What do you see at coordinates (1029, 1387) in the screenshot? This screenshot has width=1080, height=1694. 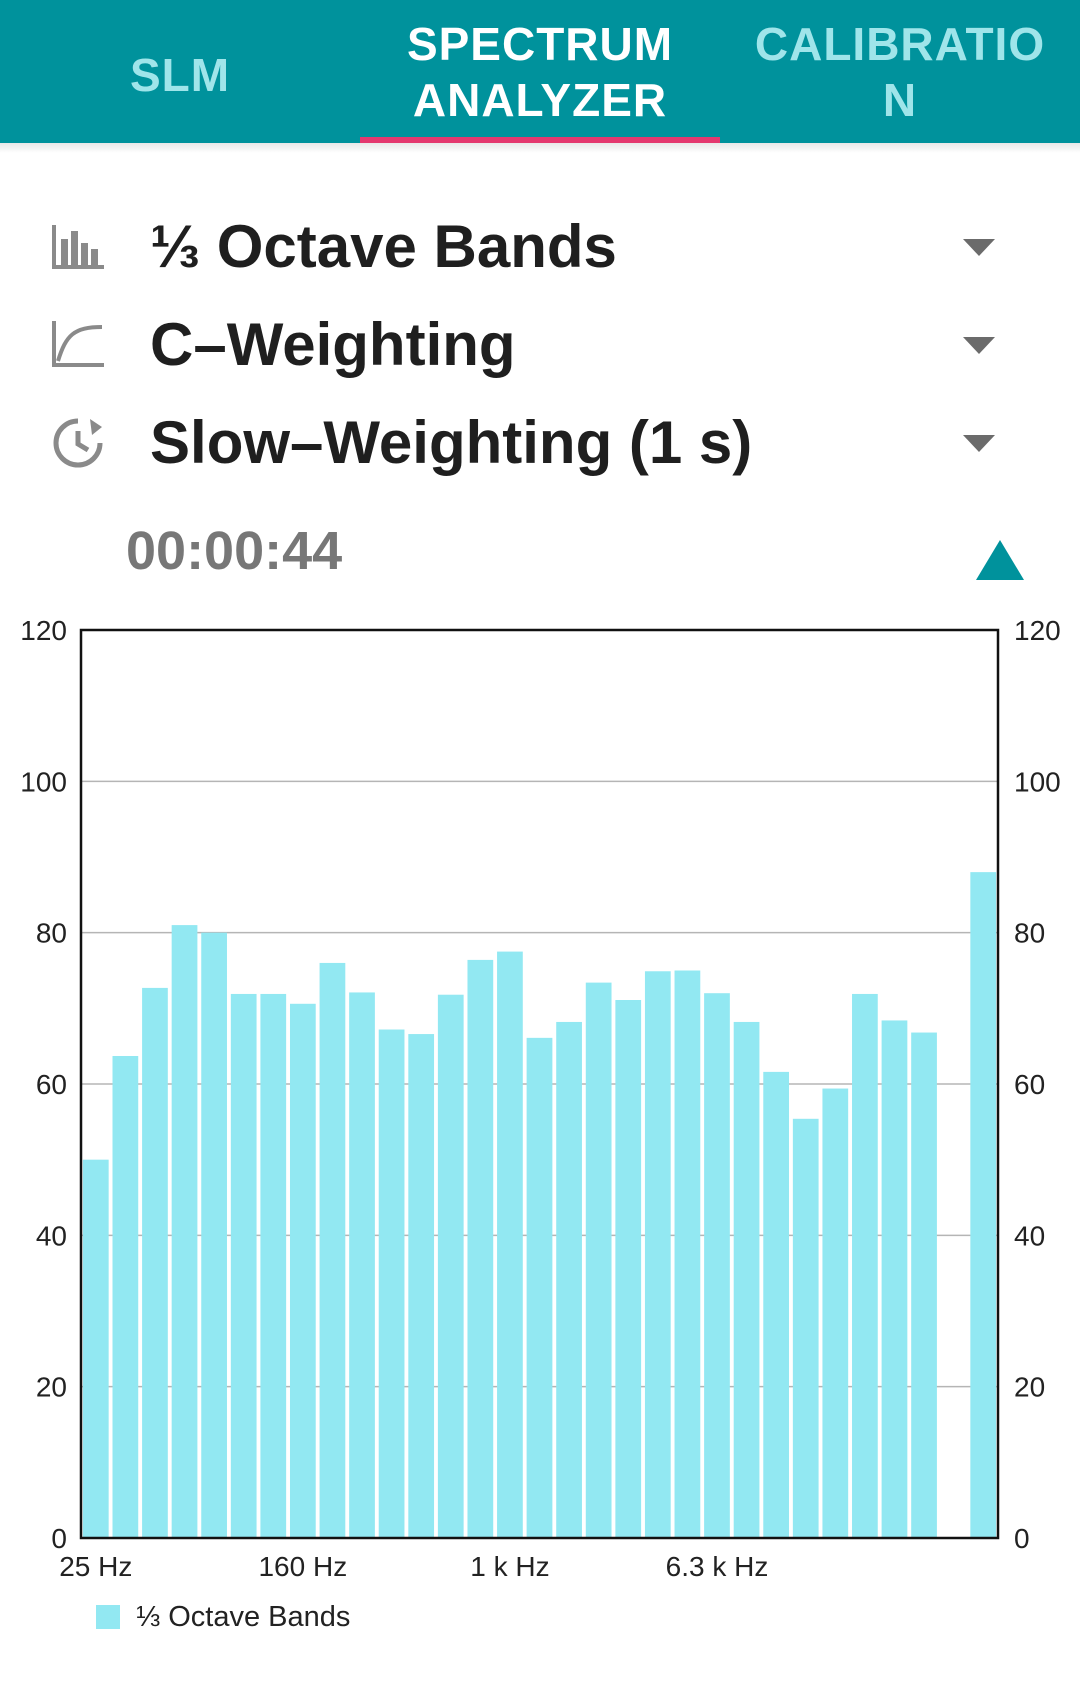 I see `y-tick-label-right: 20` at bounding box center [1029, 1387].